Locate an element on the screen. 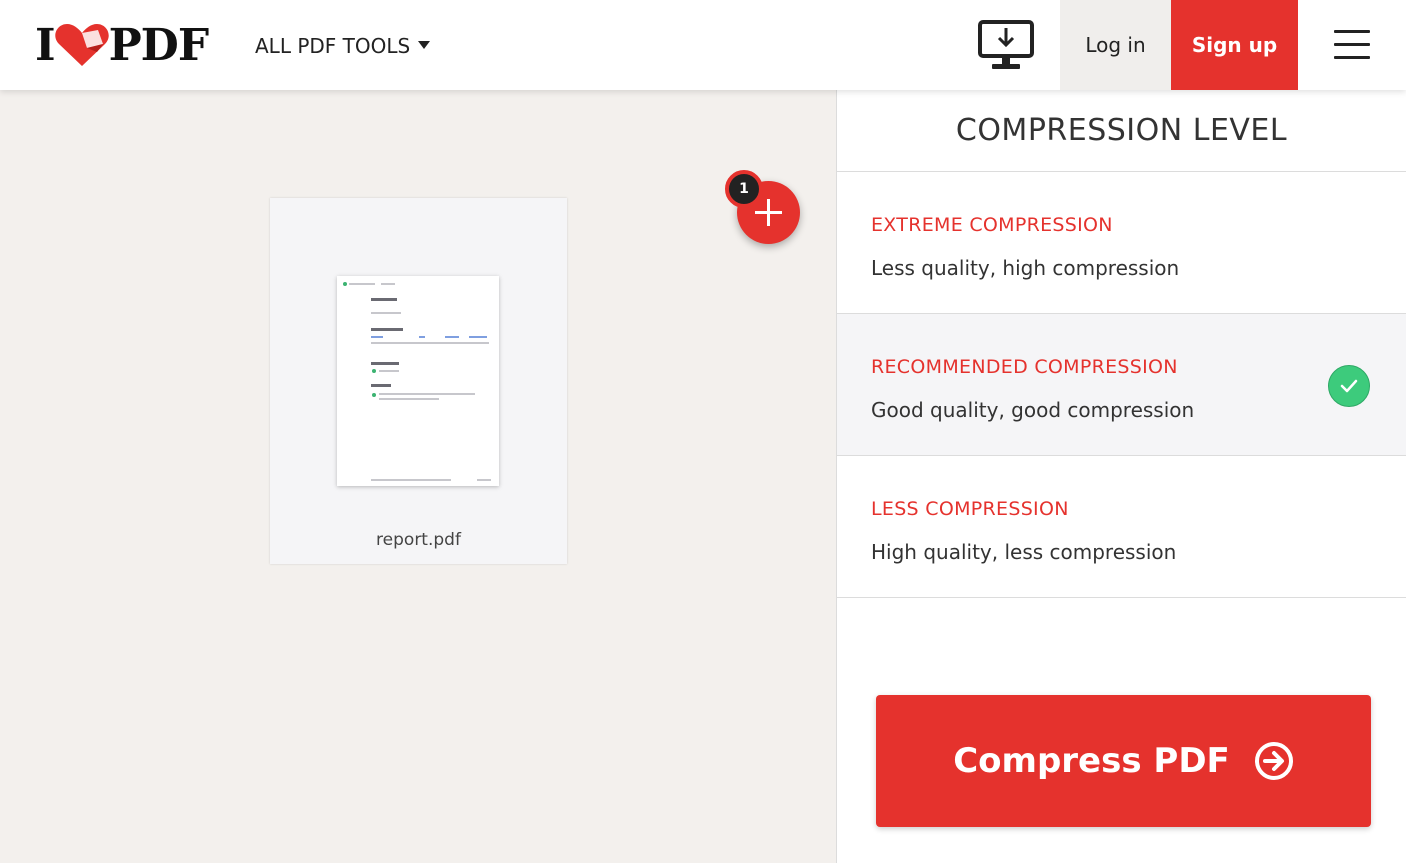  all-pdf-tools-label: ALL PDF TOOLS is located at coordinates (333, 46).